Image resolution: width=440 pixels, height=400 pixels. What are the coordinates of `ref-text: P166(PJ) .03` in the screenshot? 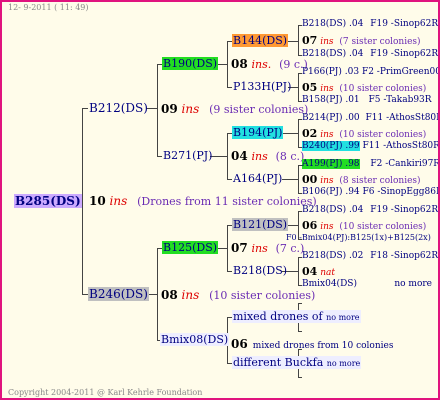 It's located at (331, 72).